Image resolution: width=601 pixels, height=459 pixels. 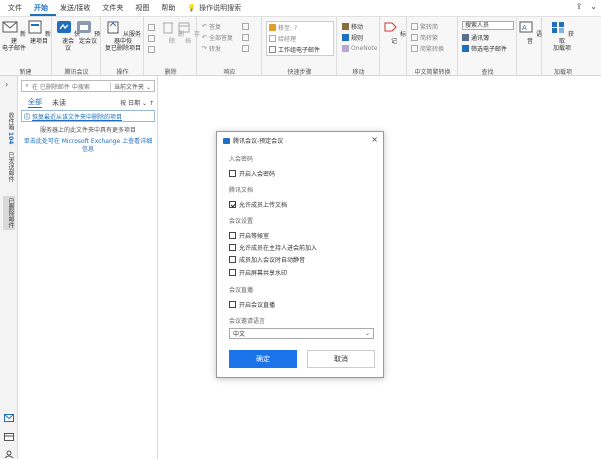 I want to click on more-respond-button, so click(x=245, y=48).